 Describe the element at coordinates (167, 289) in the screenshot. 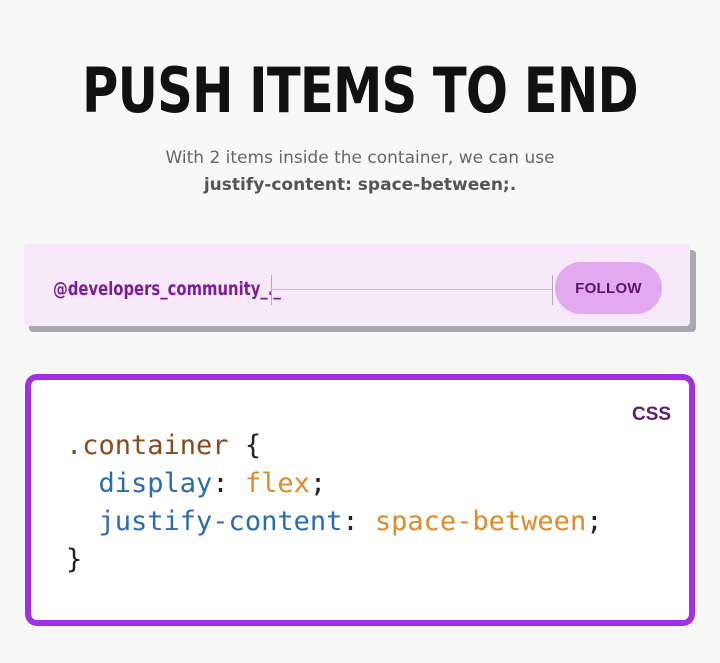

I see `username-handle: @developers_community_._` at that location.